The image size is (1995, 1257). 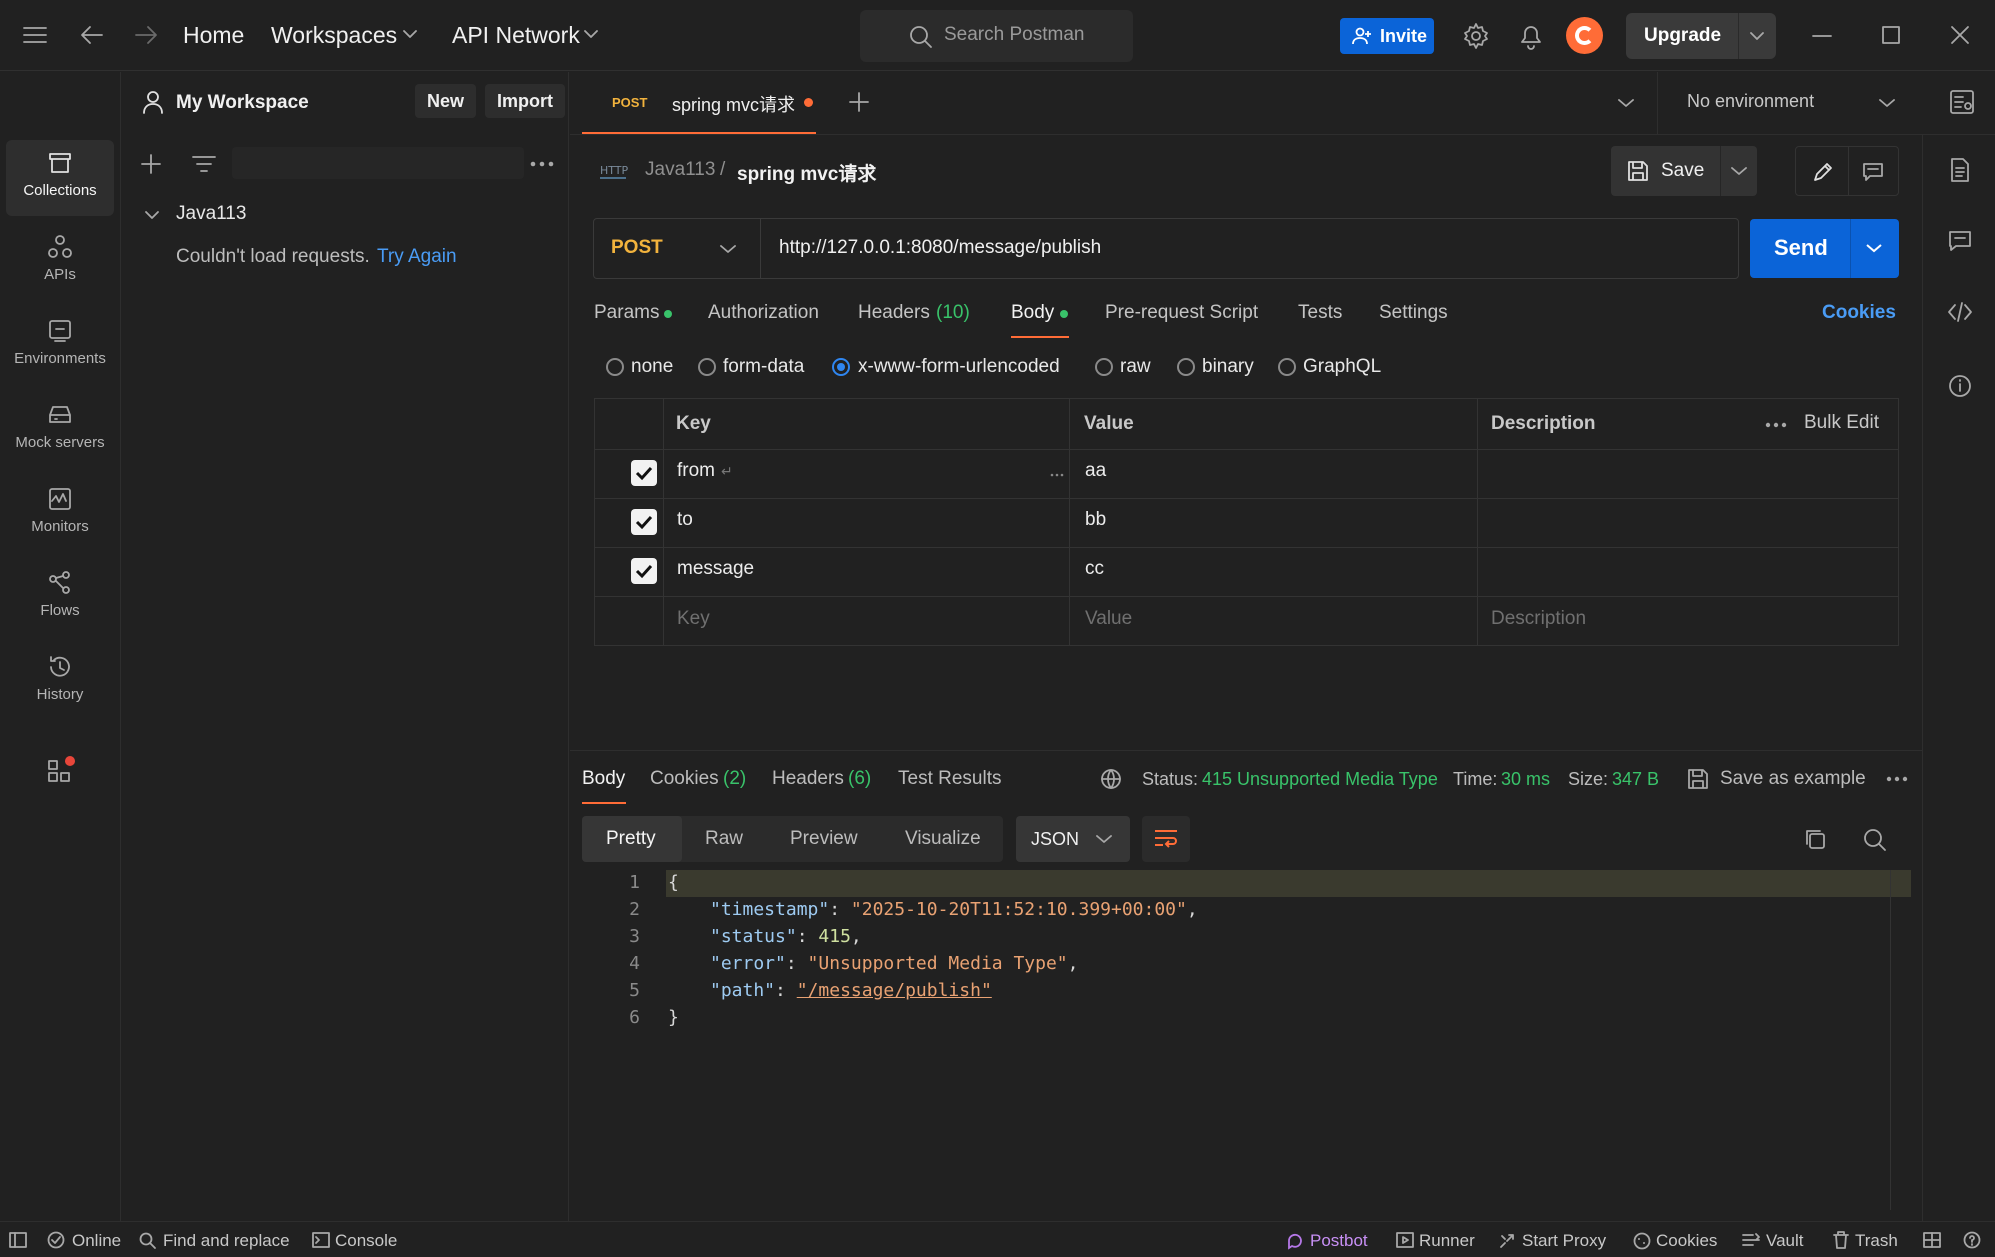 What do you see at coordinates (1531, 36) in the screenshot?
I see `notifications-bell-icon` at bounding box center [1531, 36].